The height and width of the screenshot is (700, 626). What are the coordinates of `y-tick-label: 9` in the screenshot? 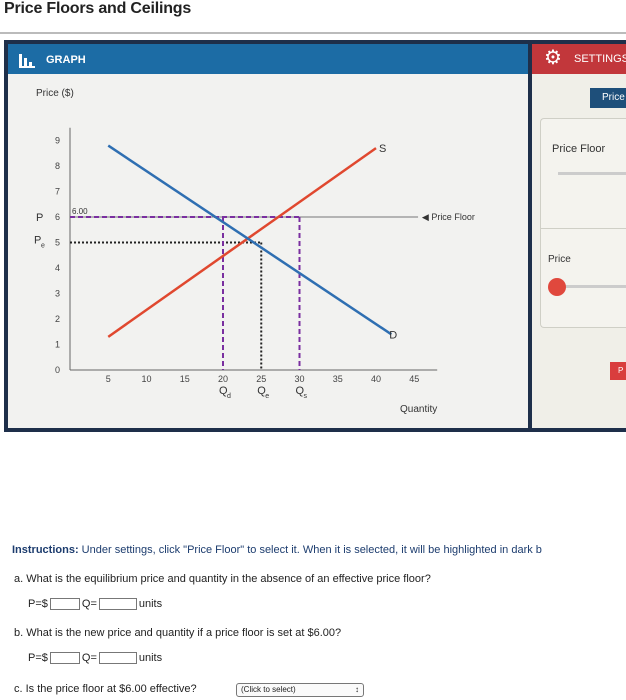 It's located at (57, 141).